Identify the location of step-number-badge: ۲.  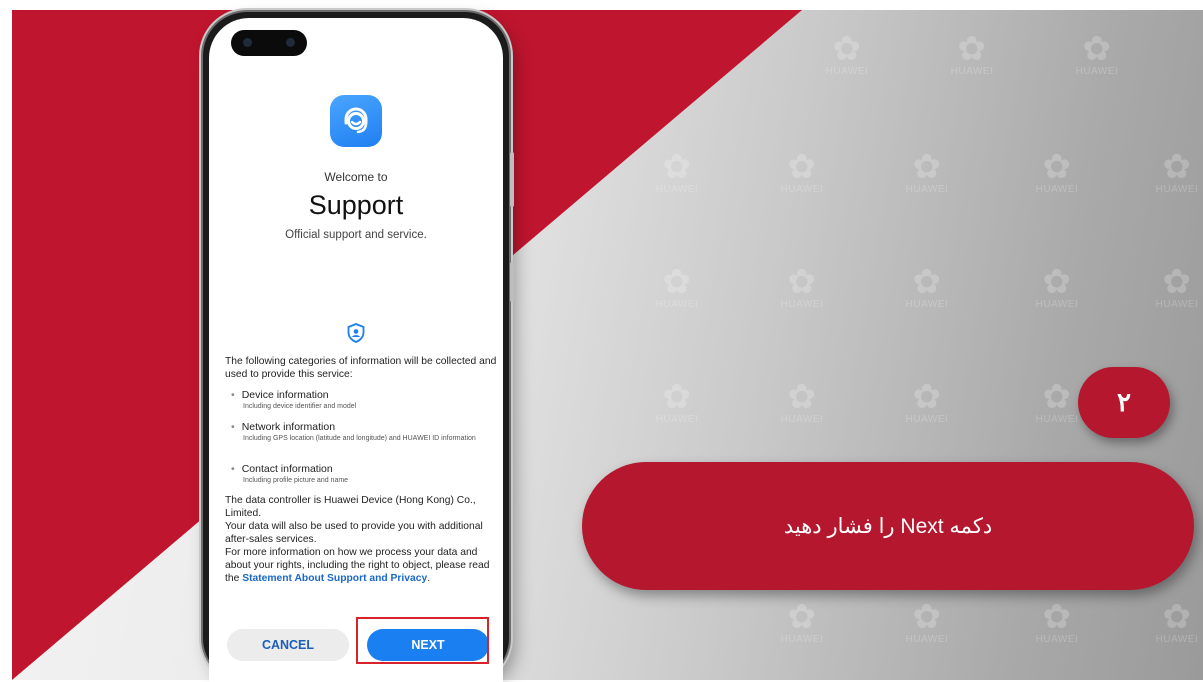
(1124, 402).